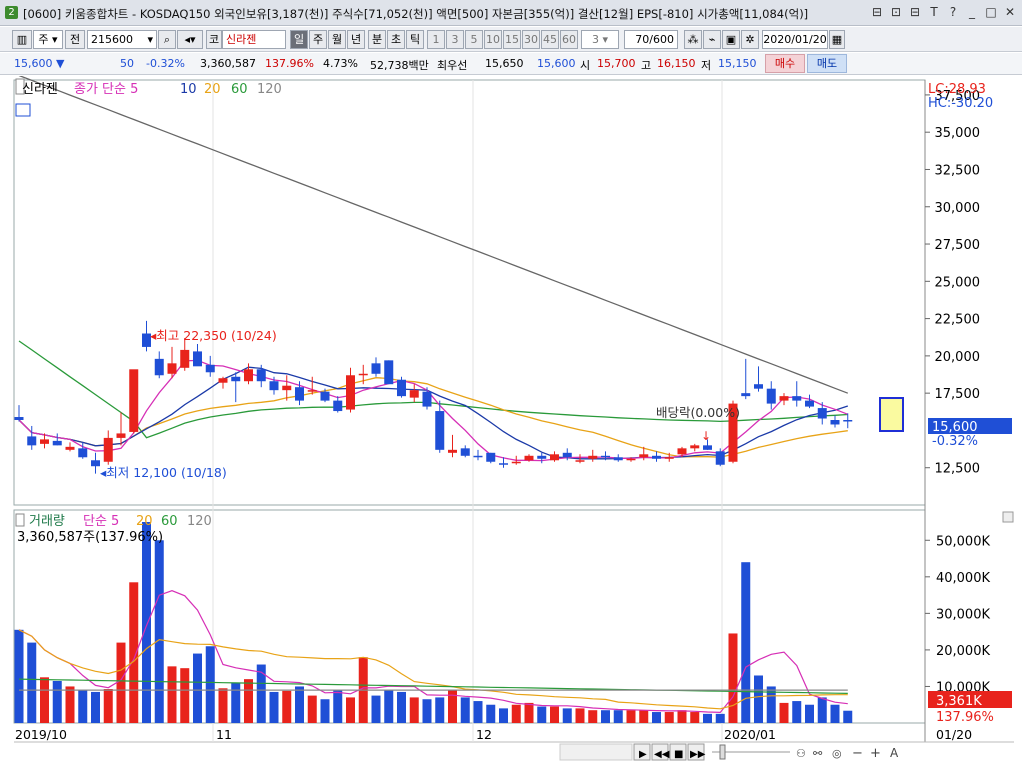 Image resolution: width=1022 pixels, height=771 pixels. What do you see at coordinates (731, 39) in the screenshot?
I see `save-icon: ▣` at bounding box center [731, 39].